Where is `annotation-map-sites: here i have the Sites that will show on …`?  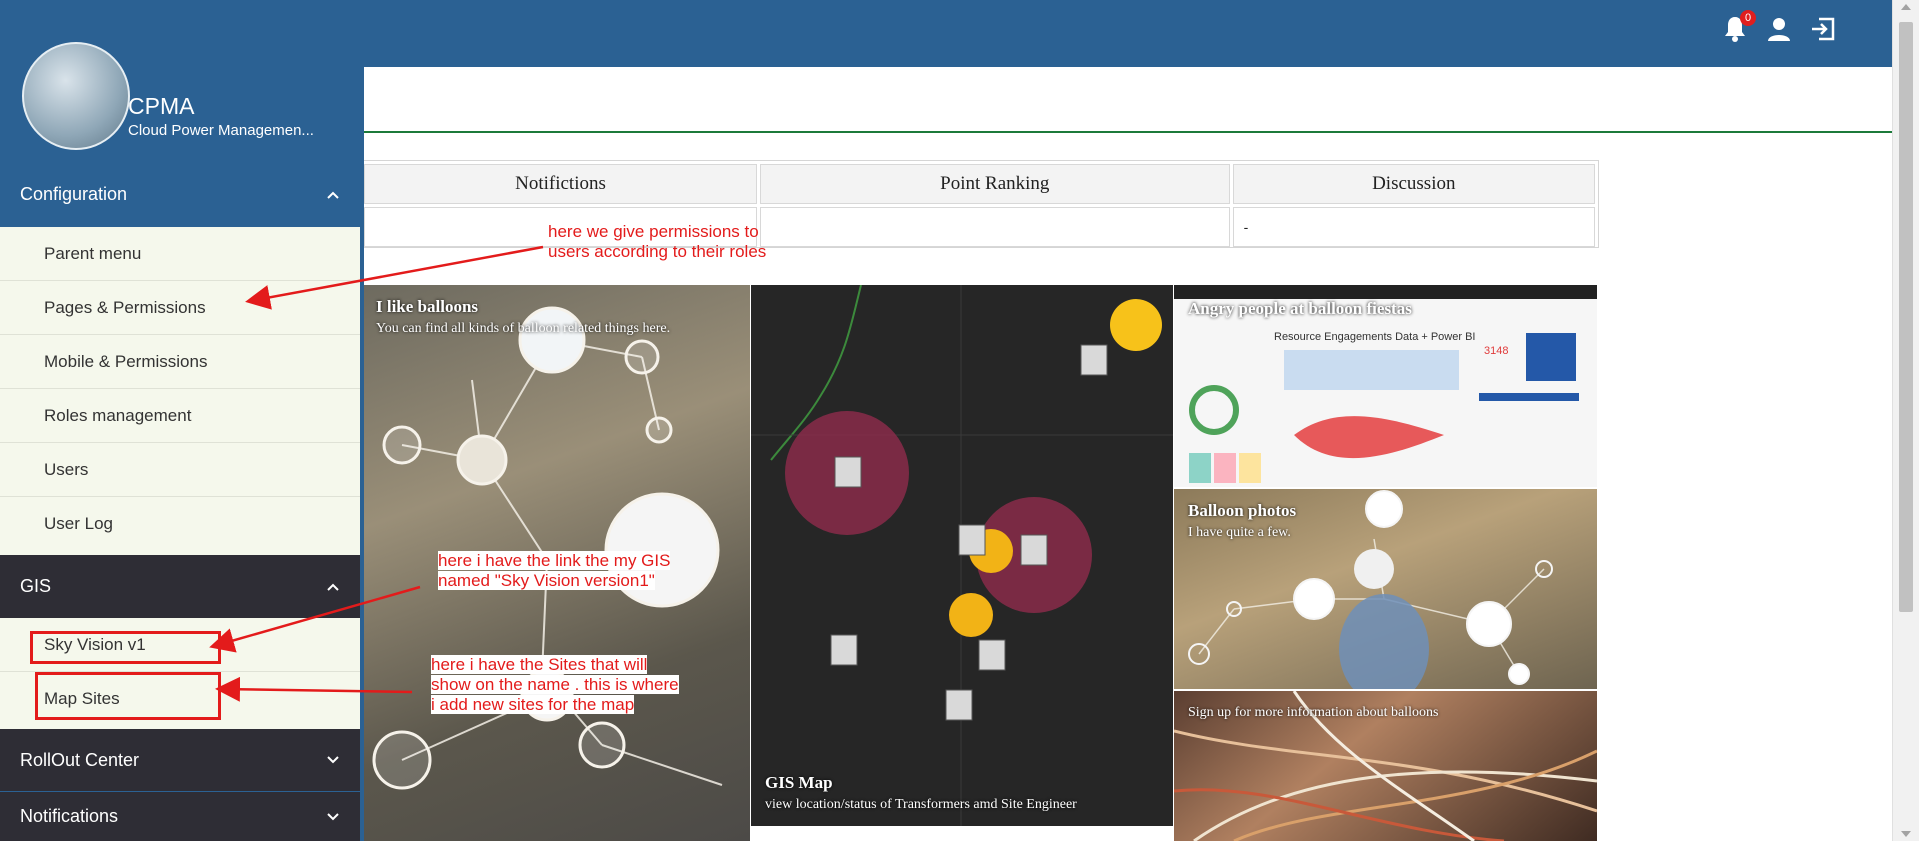
annotation-map-sites: here i have the Sites that will show on … is located at coordinates (555, 685).